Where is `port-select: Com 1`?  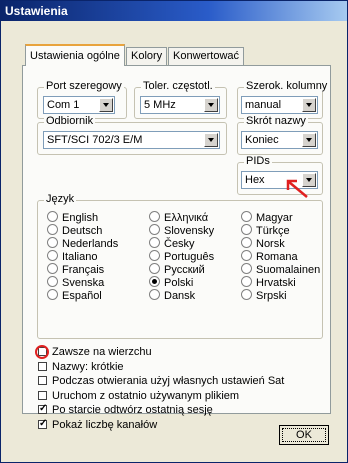 port-select: Com 1 is located at coordinates (79, 105).